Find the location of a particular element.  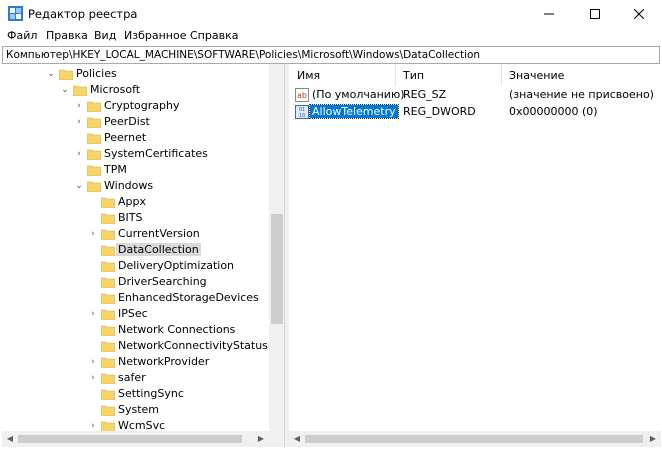

tree-node-label: SettingSync is located at coordinates (151, 393).